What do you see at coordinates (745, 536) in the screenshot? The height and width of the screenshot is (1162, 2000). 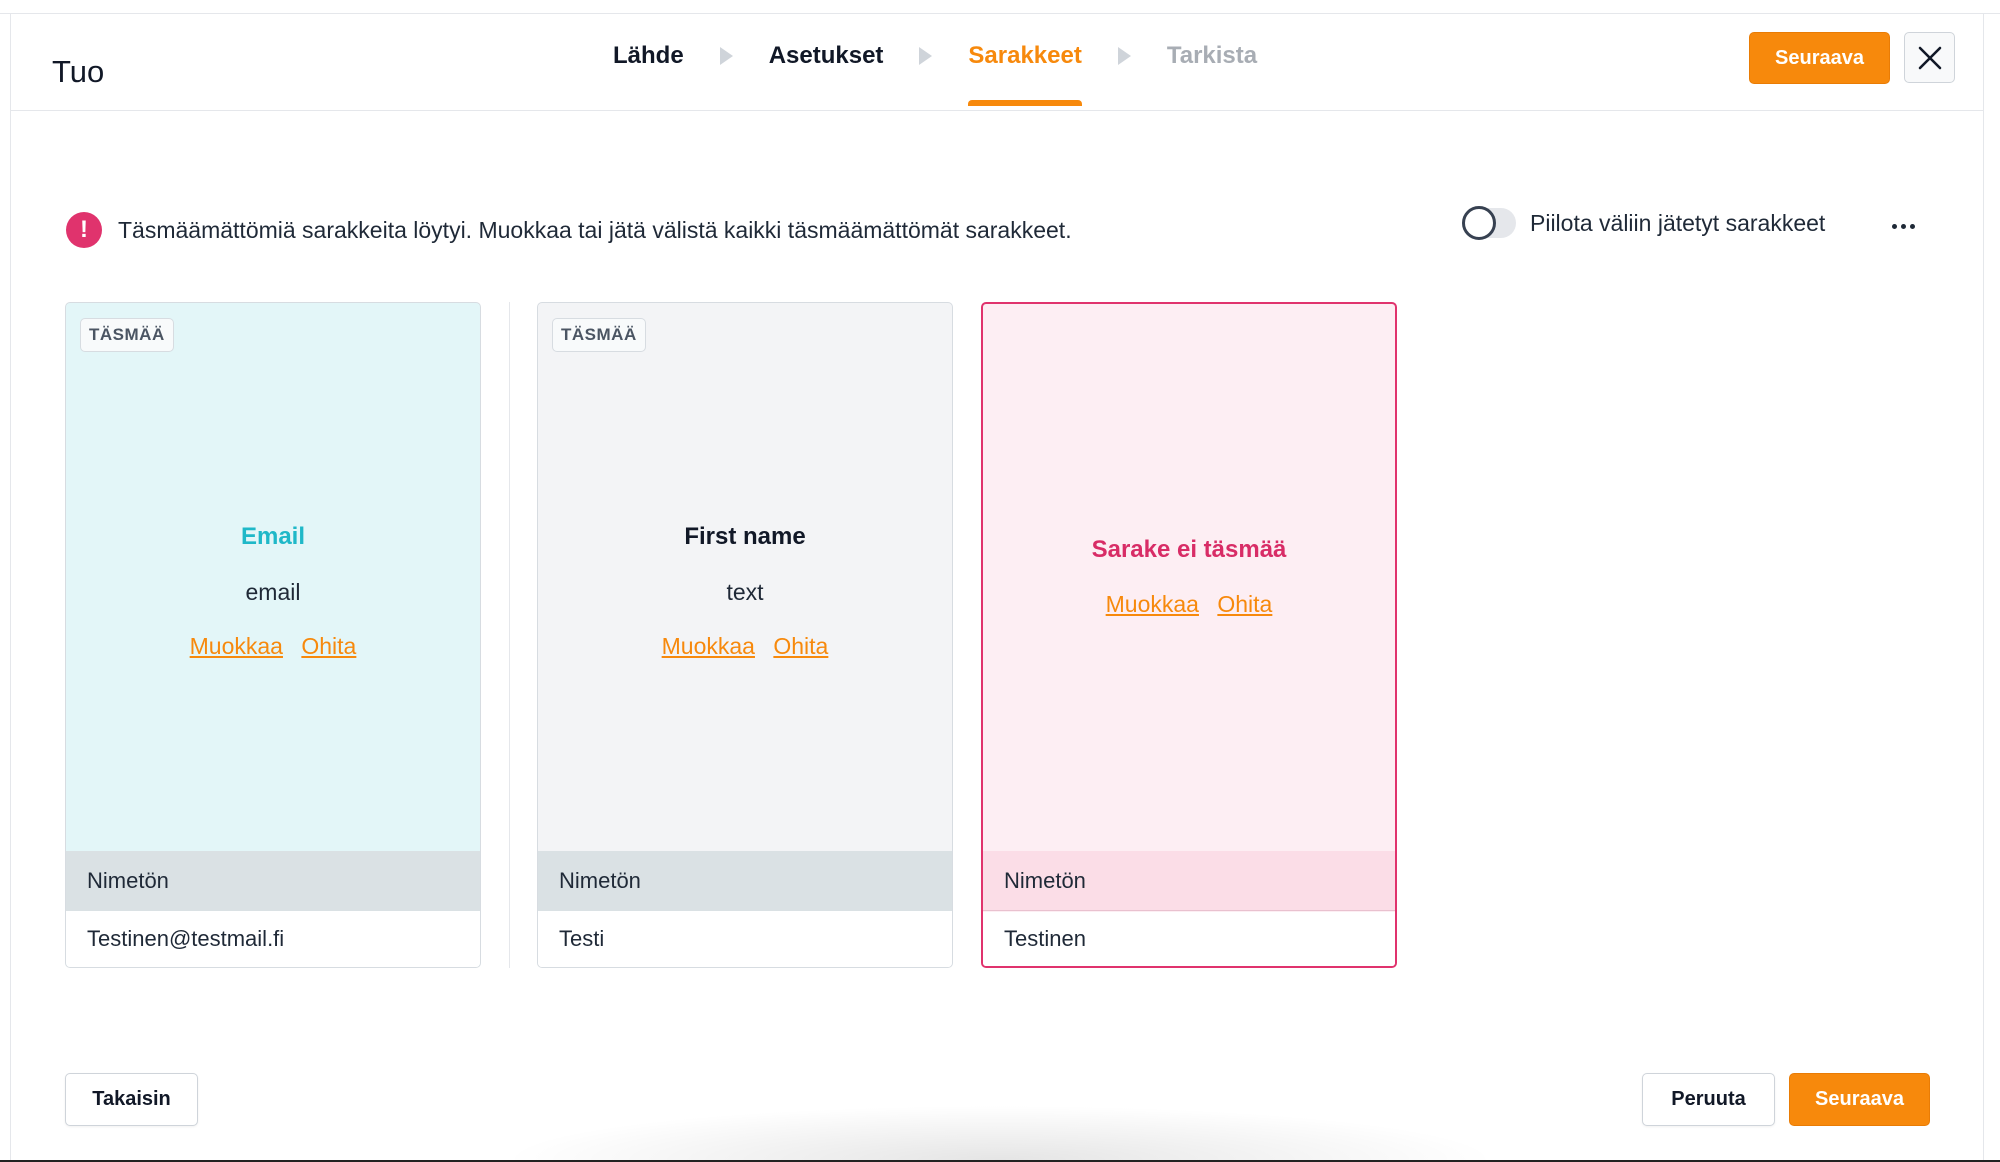 I see `field-name: First name` at bounding box center [745, 536].